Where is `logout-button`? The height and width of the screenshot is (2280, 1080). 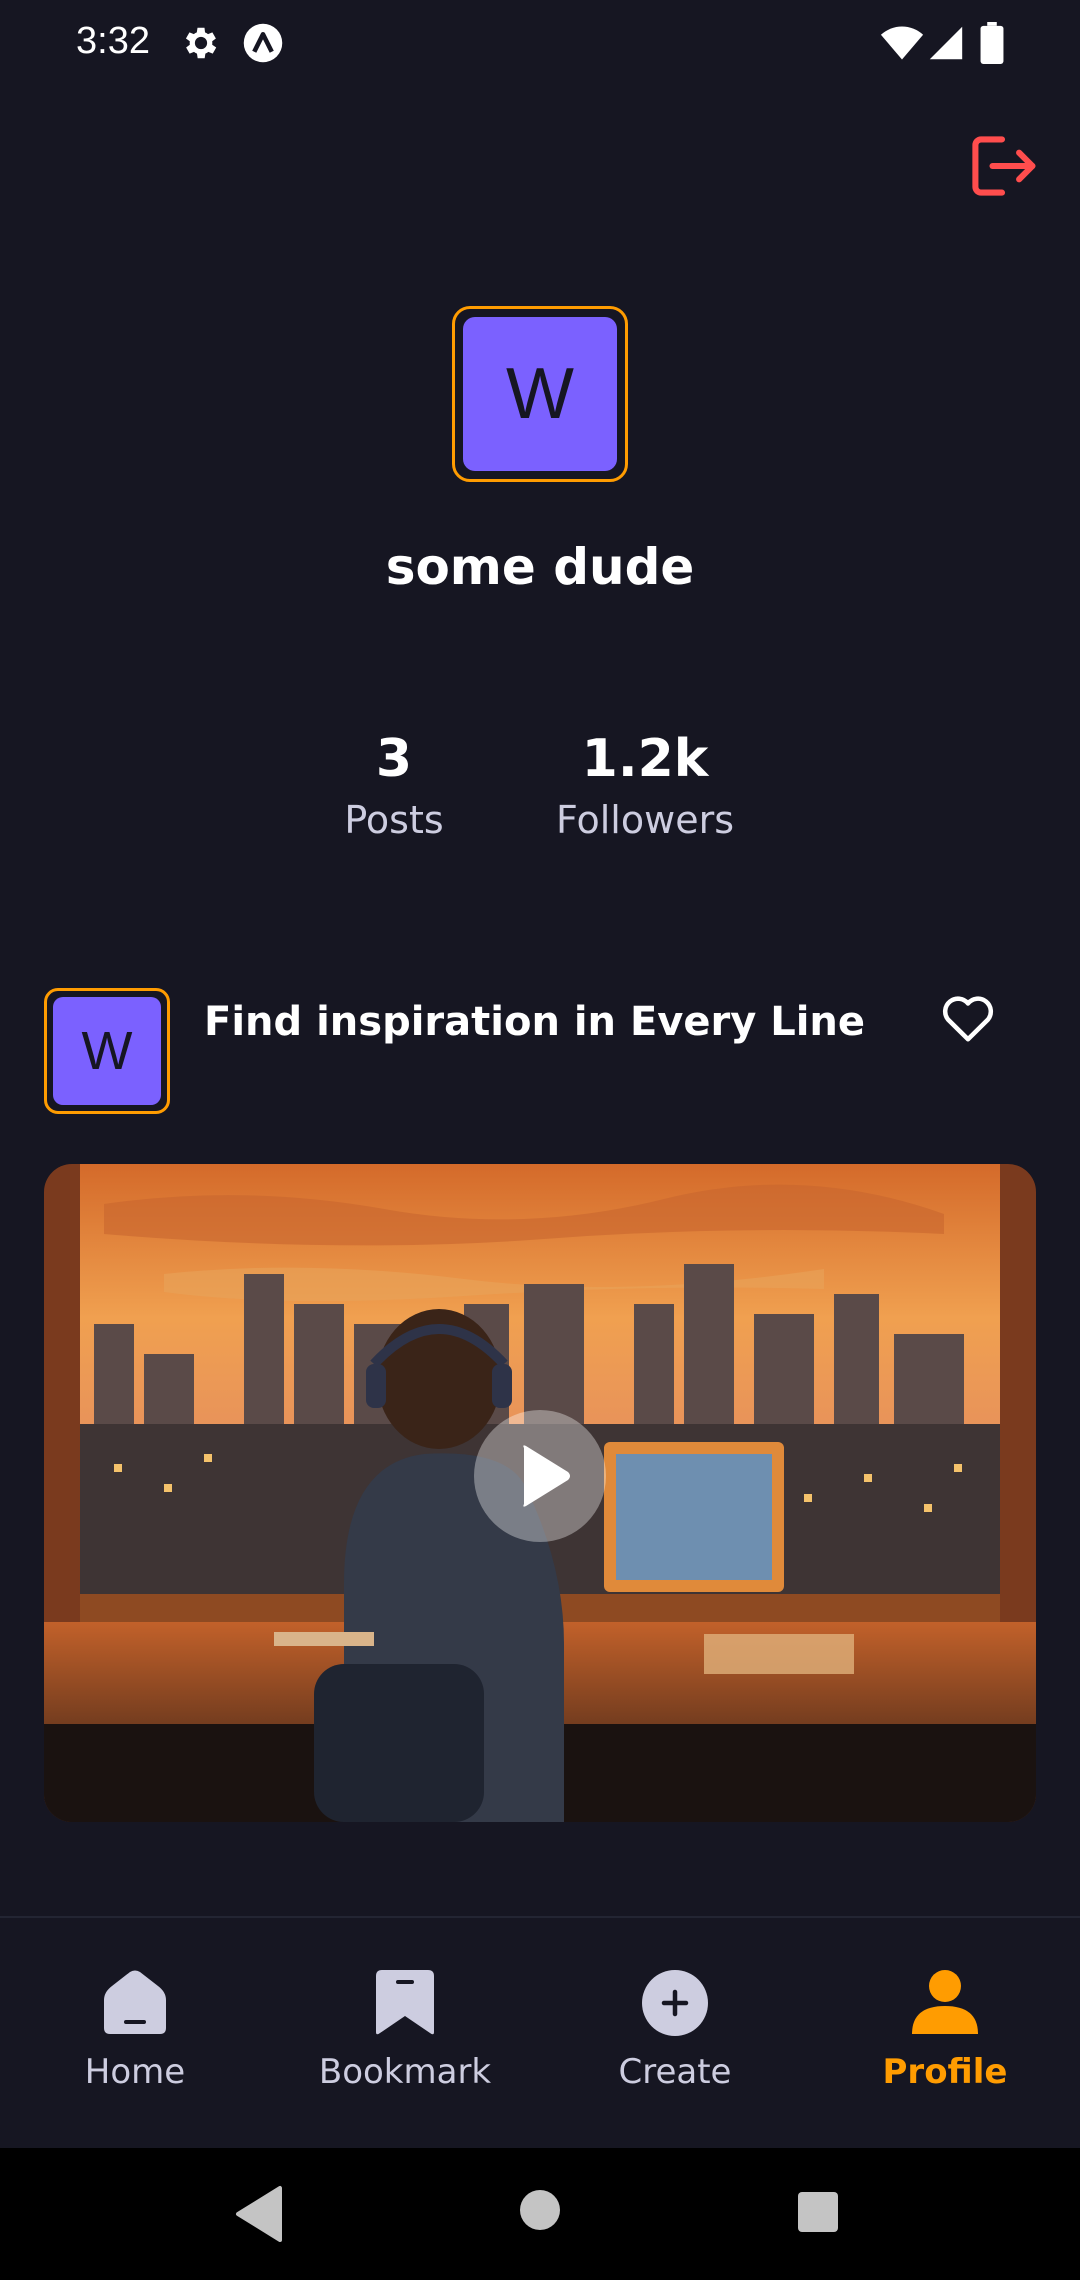
logout-button is located at coordinates (1002, 166).